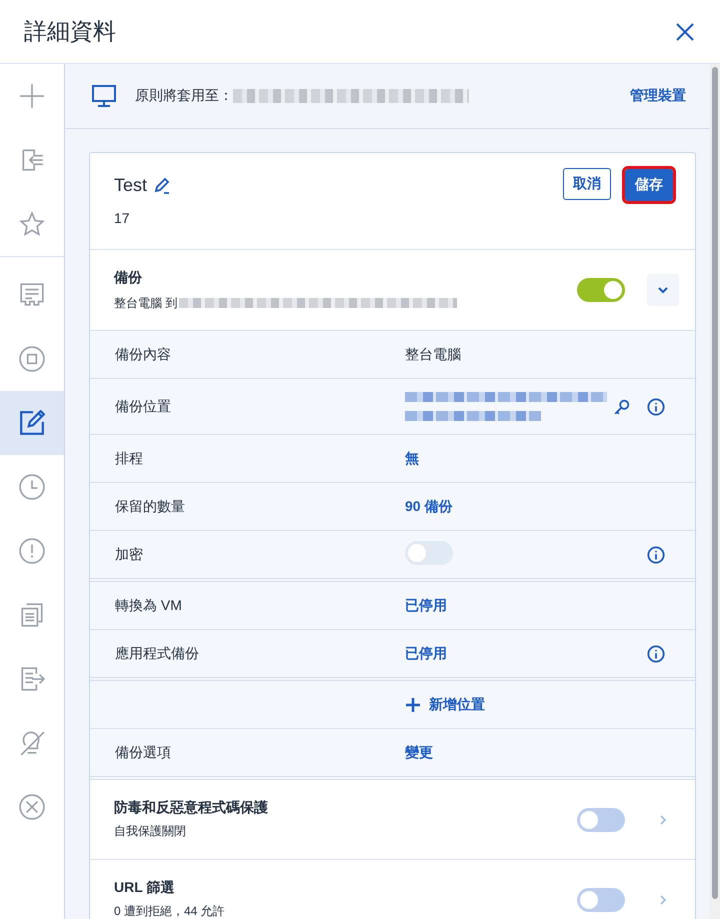 Image resolution: width=720 pixels, height=919 pixels. What do you see at coordinates (32, 807) in the screenshot?
I see `close-circle-icon` at bounding box center [32, 807].